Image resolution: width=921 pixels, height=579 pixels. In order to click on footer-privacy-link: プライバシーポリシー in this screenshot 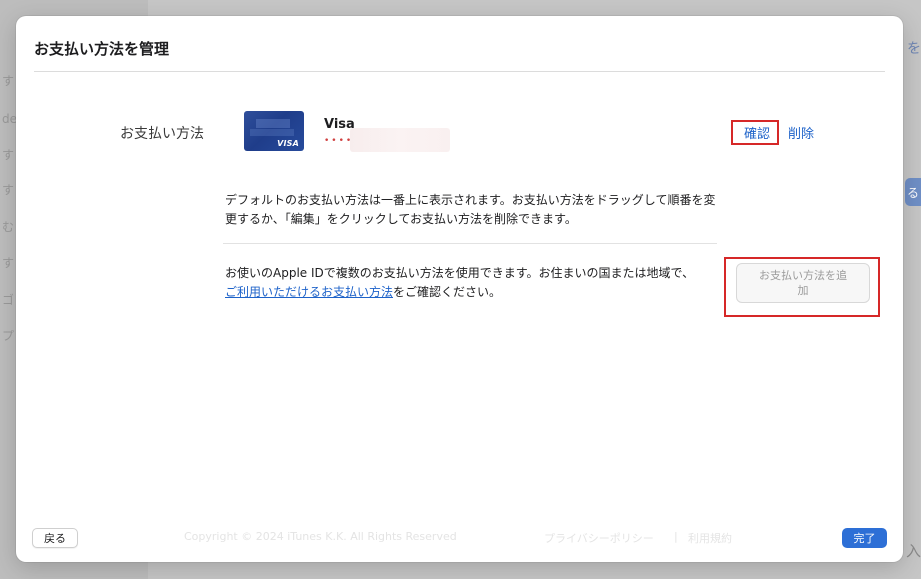, I will do `click(599, 538)`.